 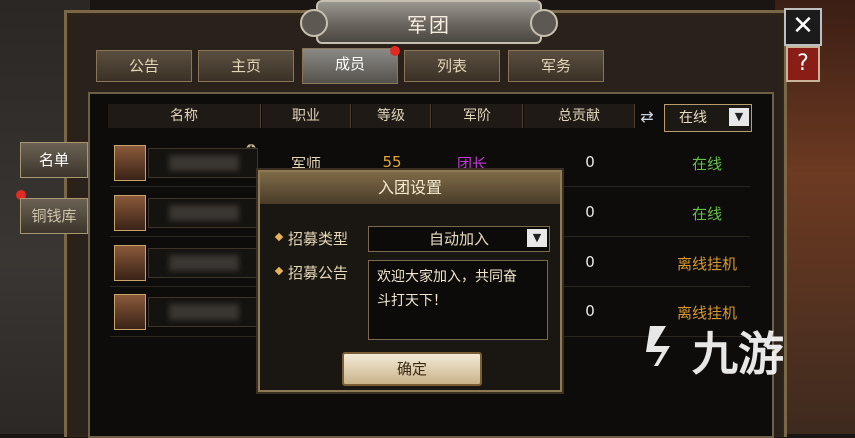 What do you see at coordinates (458, 300) in the screenshot?
I see `recruit-notice-textarea: 欢迎大家加入，共同奋 斗打天下！` at bounding box center [458, 300].